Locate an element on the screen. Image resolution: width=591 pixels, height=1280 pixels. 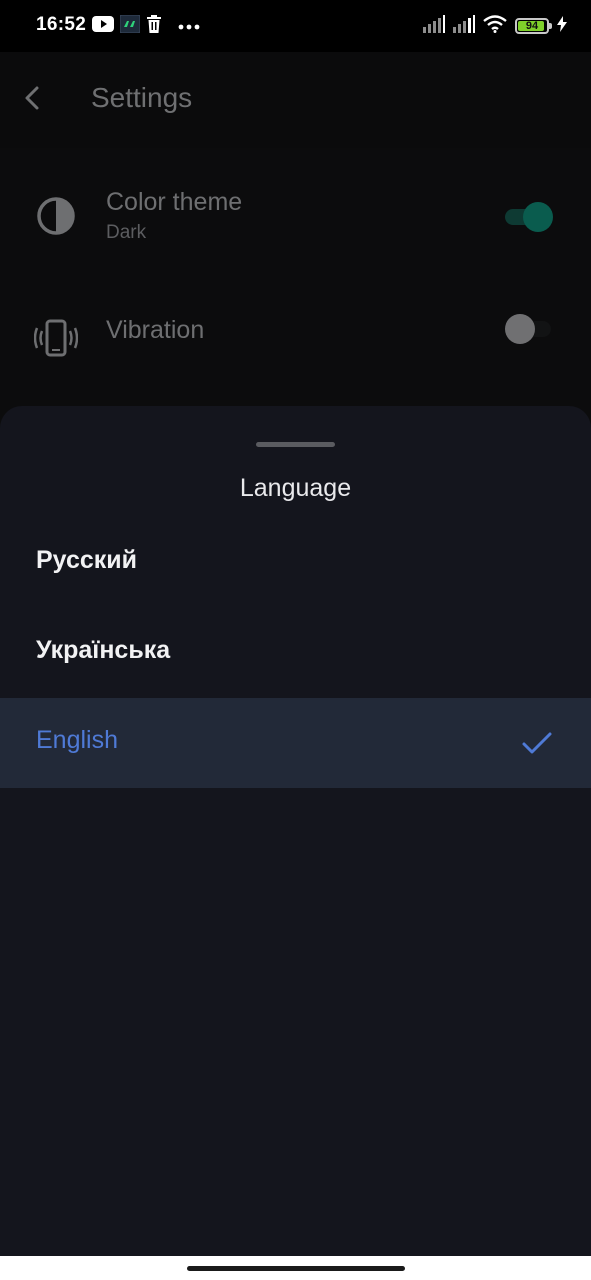
more-dots-icon is located at coordinates (189, 26).